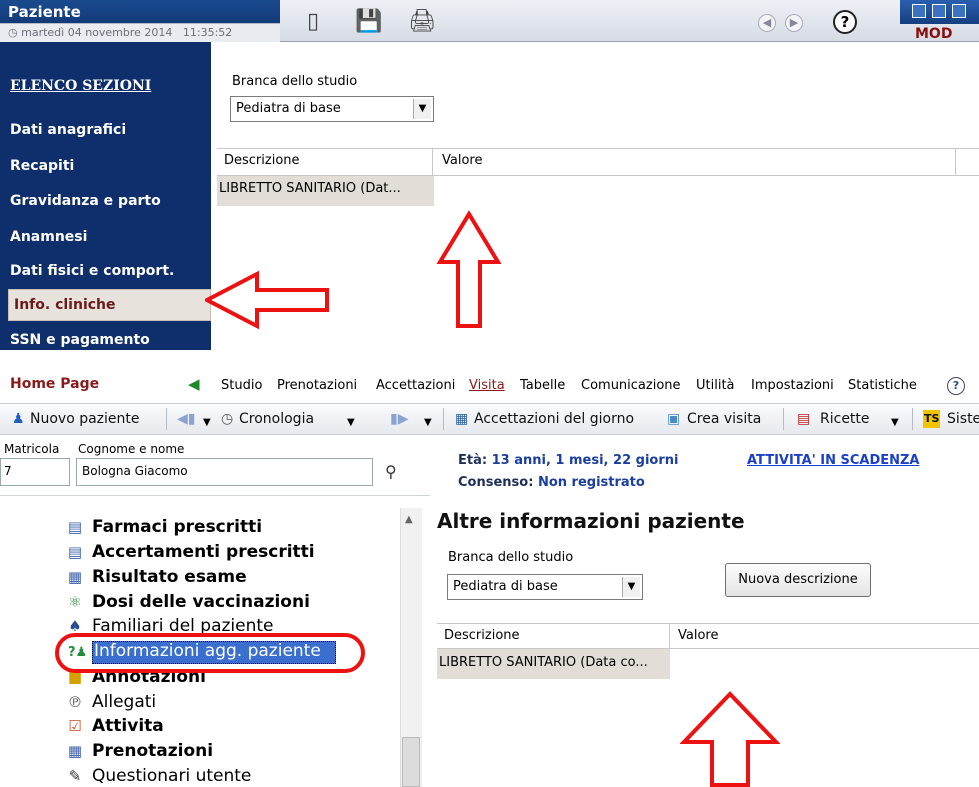  Describe the element at coordinates (139, 751) in the screenshot. I see `tree-item-prenotazioni: ▦ Prenotazioni` at that location.